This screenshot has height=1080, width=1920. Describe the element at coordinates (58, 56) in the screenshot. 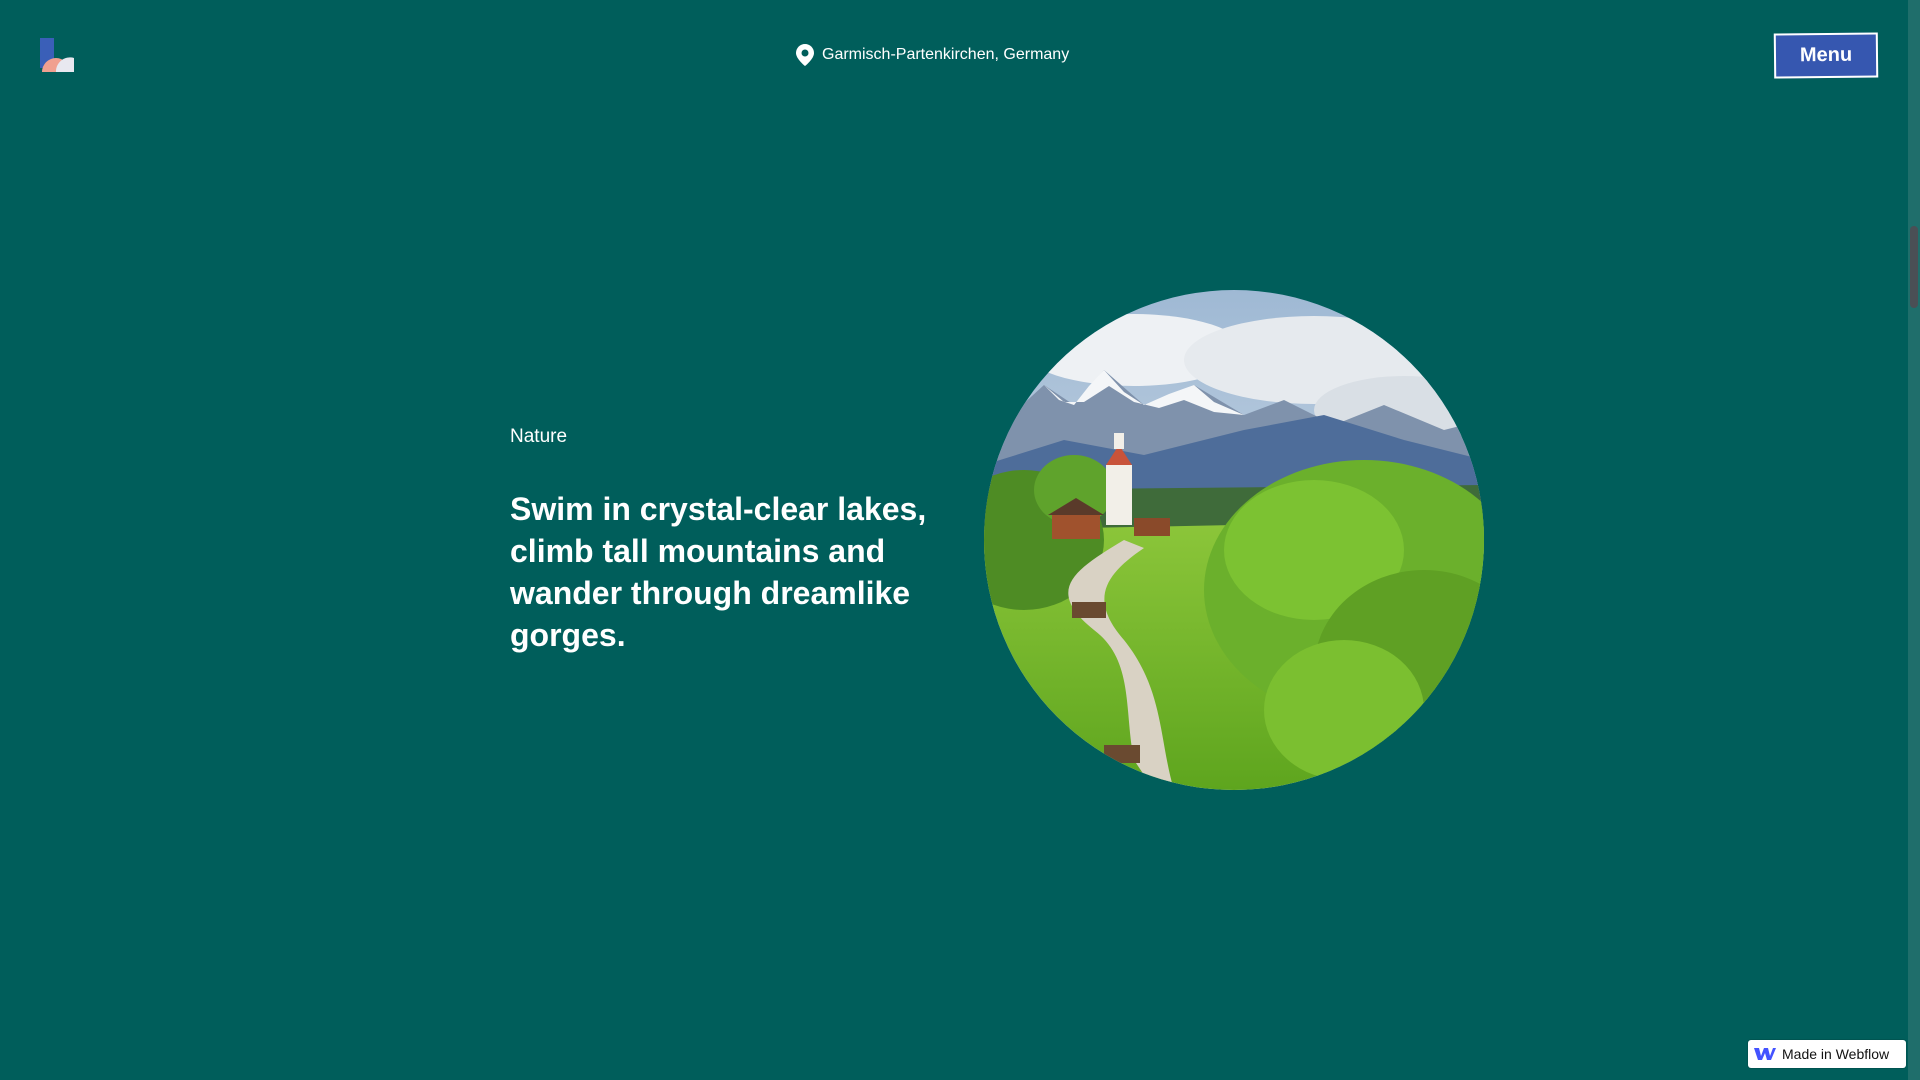

I see `brand-logo-icon` at that location.